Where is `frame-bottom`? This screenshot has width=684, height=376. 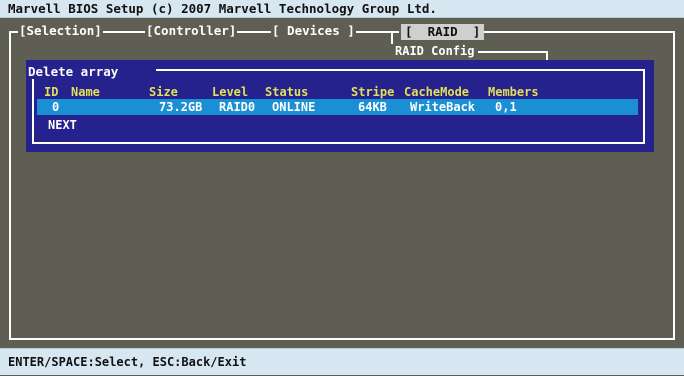 frame-bottom is located at coordinates (342, 339).